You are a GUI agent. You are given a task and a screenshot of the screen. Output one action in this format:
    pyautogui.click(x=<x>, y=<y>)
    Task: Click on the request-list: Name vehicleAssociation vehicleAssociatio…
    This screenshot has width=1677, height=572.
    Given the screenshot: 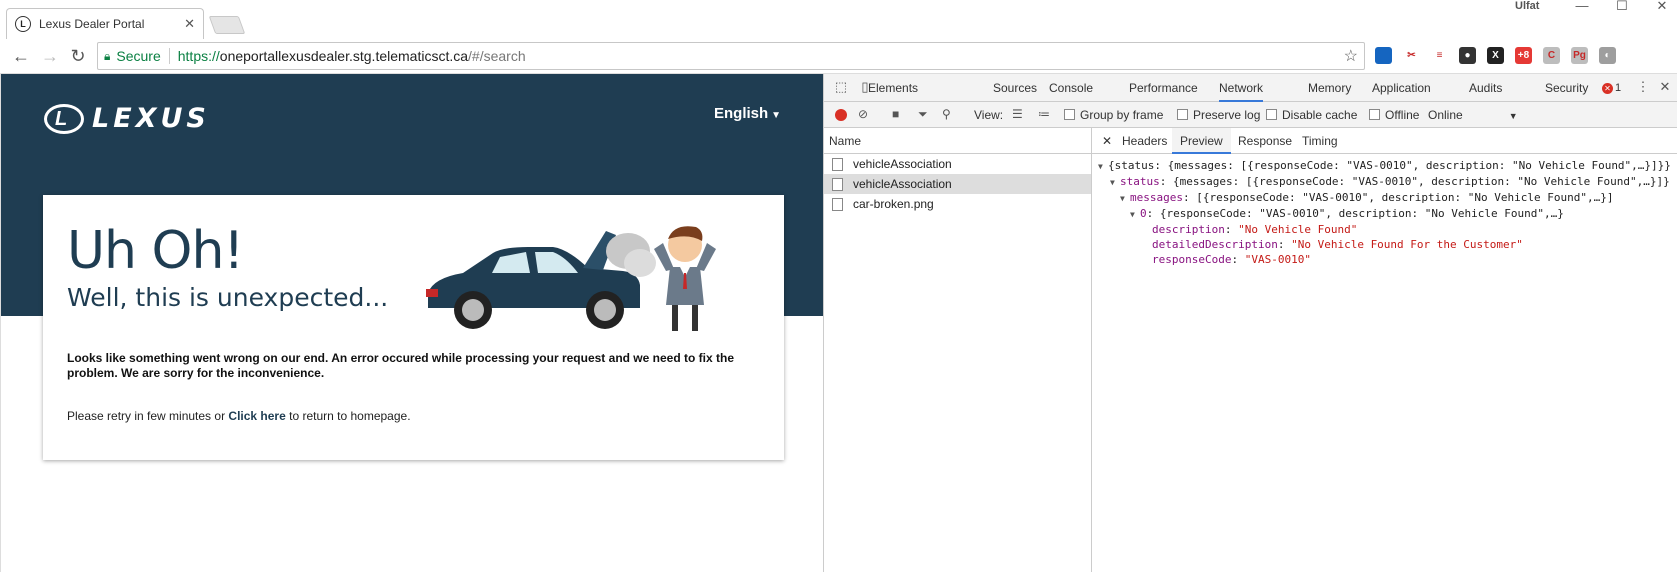 What is the action you would take?
    pyautogui.click(x=958, y=350)
    